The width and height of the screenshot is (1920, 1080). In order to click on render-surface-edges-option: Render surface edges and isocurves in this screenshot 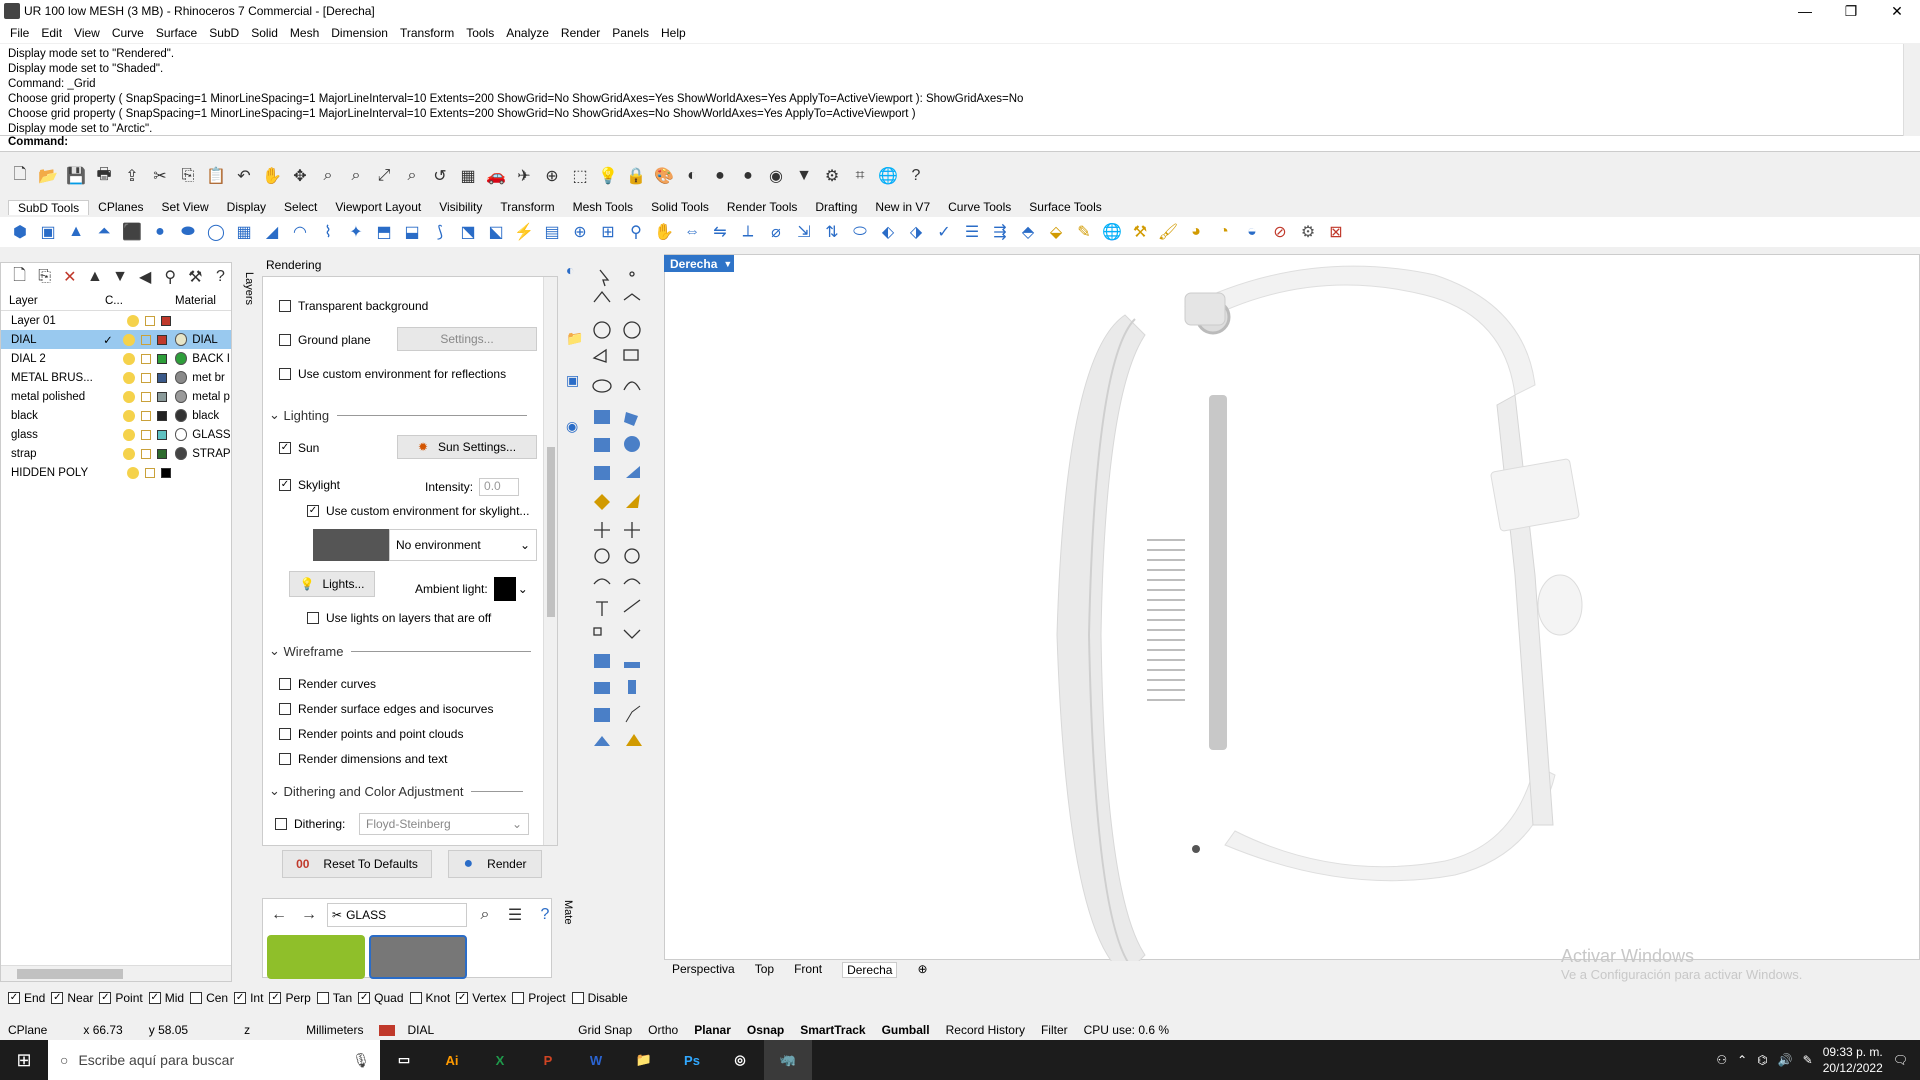, I will do `click(386, 709)`.